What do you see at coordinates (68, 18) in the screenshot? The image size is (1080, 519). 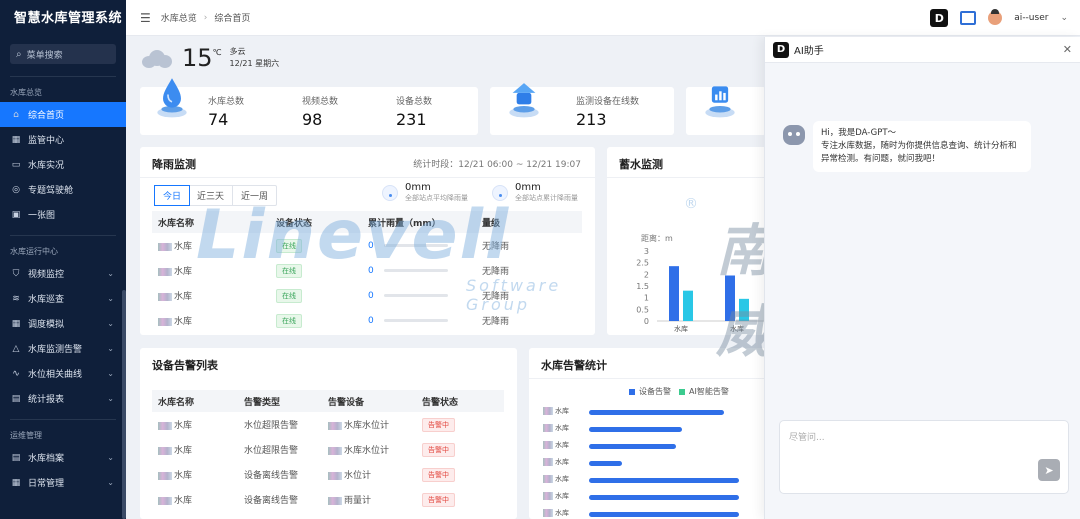 I see `app-brand: 智慧水库管理系统` at bounding box center [68, 18].